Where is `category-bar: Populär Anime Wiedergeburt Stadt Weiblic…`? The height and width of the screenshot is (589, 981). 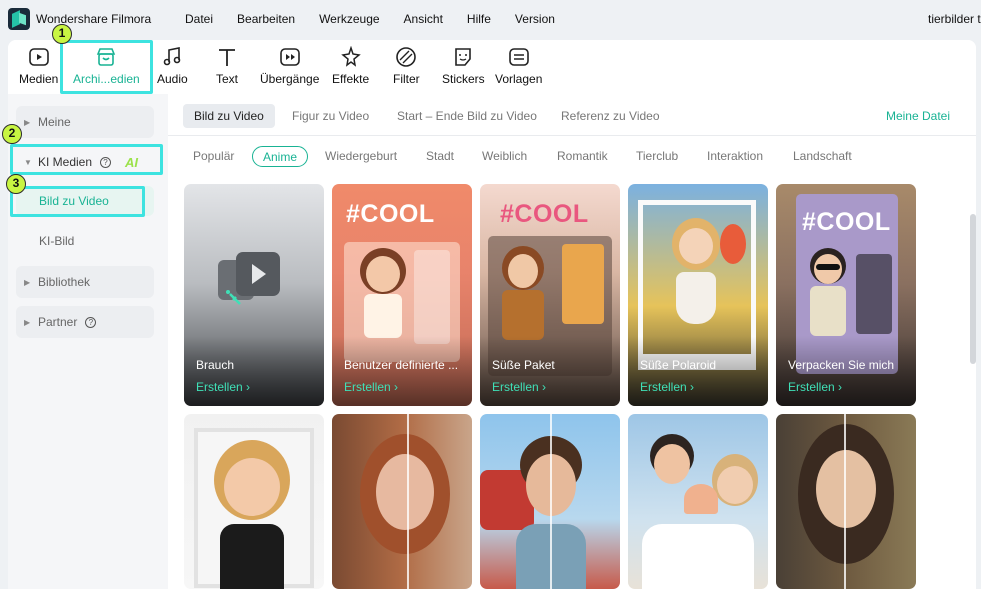 category-bar: Populär Anime Wiedergeburt Stadt Weiblic… is located at coordinates (572, 158).